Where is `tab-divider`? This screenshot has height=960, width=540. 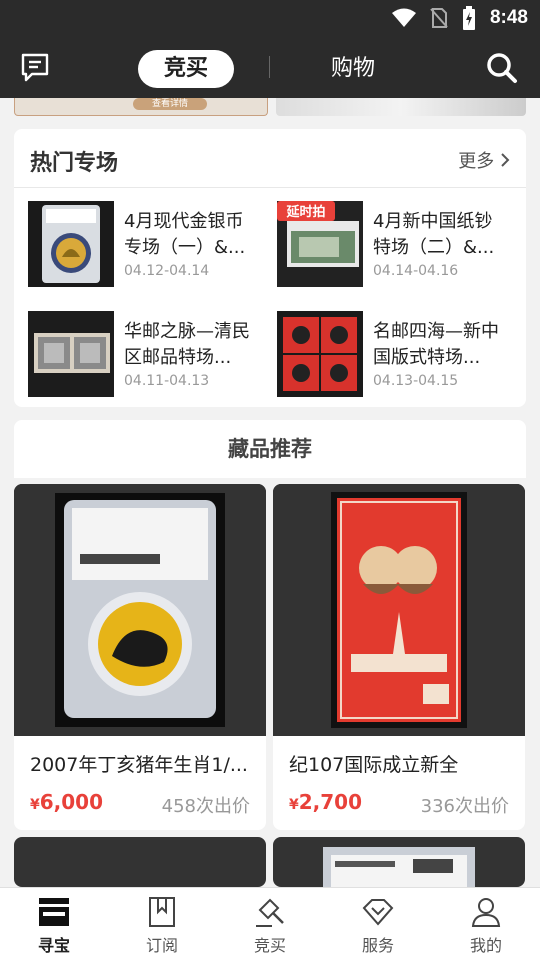 tab-divider is located at coordinates (269, 67).